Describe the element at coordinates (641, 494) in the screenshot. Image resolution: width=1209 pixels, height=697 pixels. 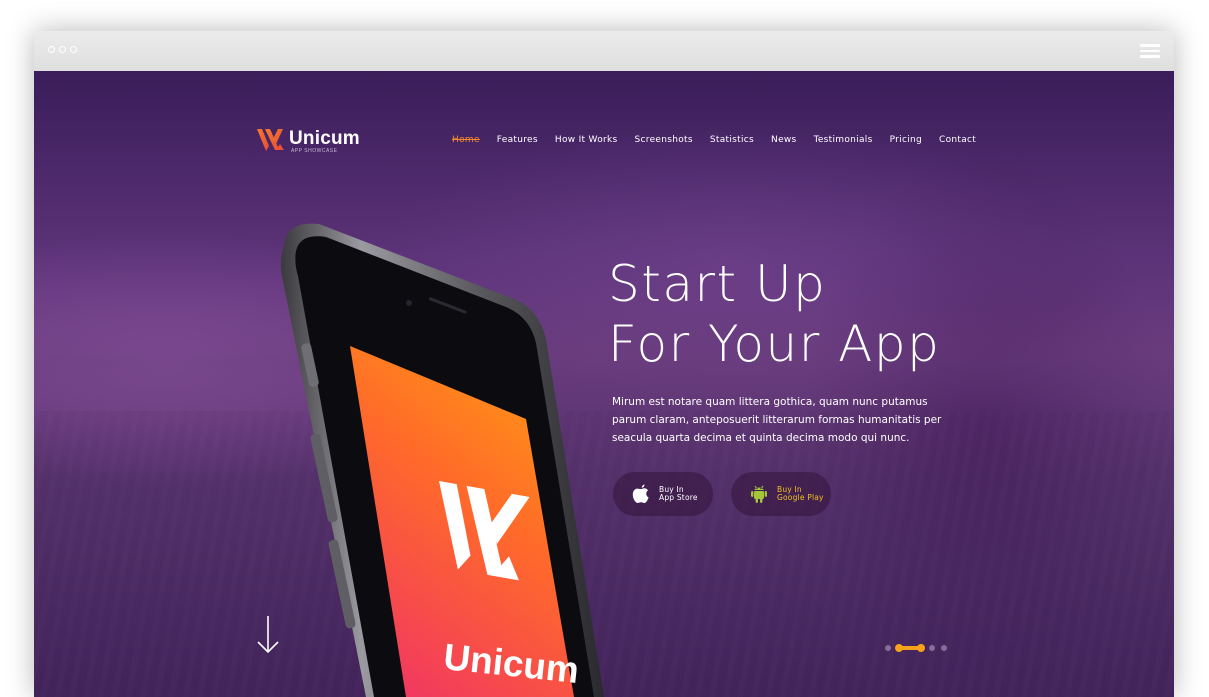
I see `apple-icon` at that location.